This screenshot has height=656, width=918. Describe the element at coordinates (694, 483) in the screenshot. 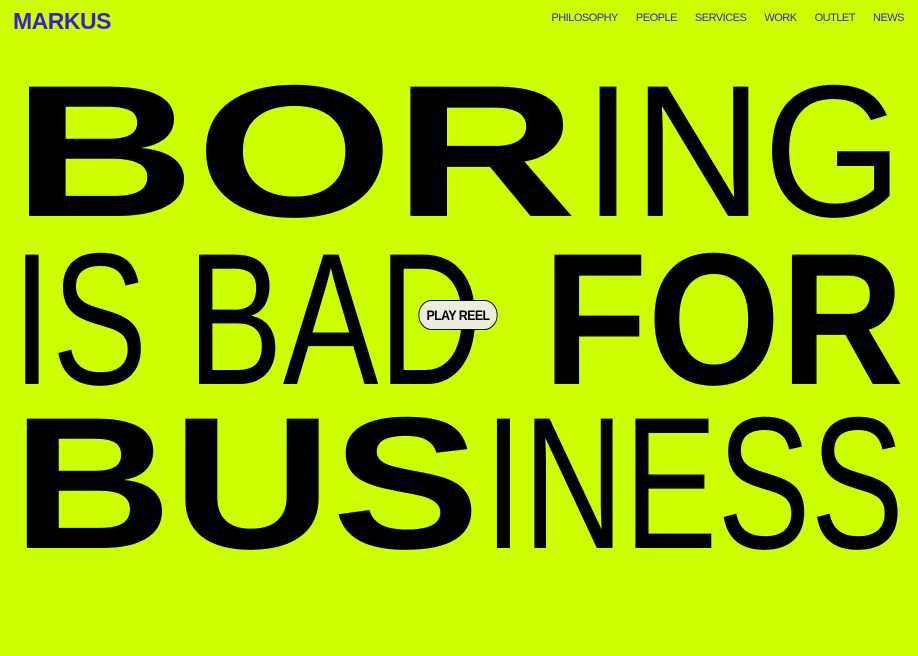

I see `hero-line3-light: INESS` at that location.